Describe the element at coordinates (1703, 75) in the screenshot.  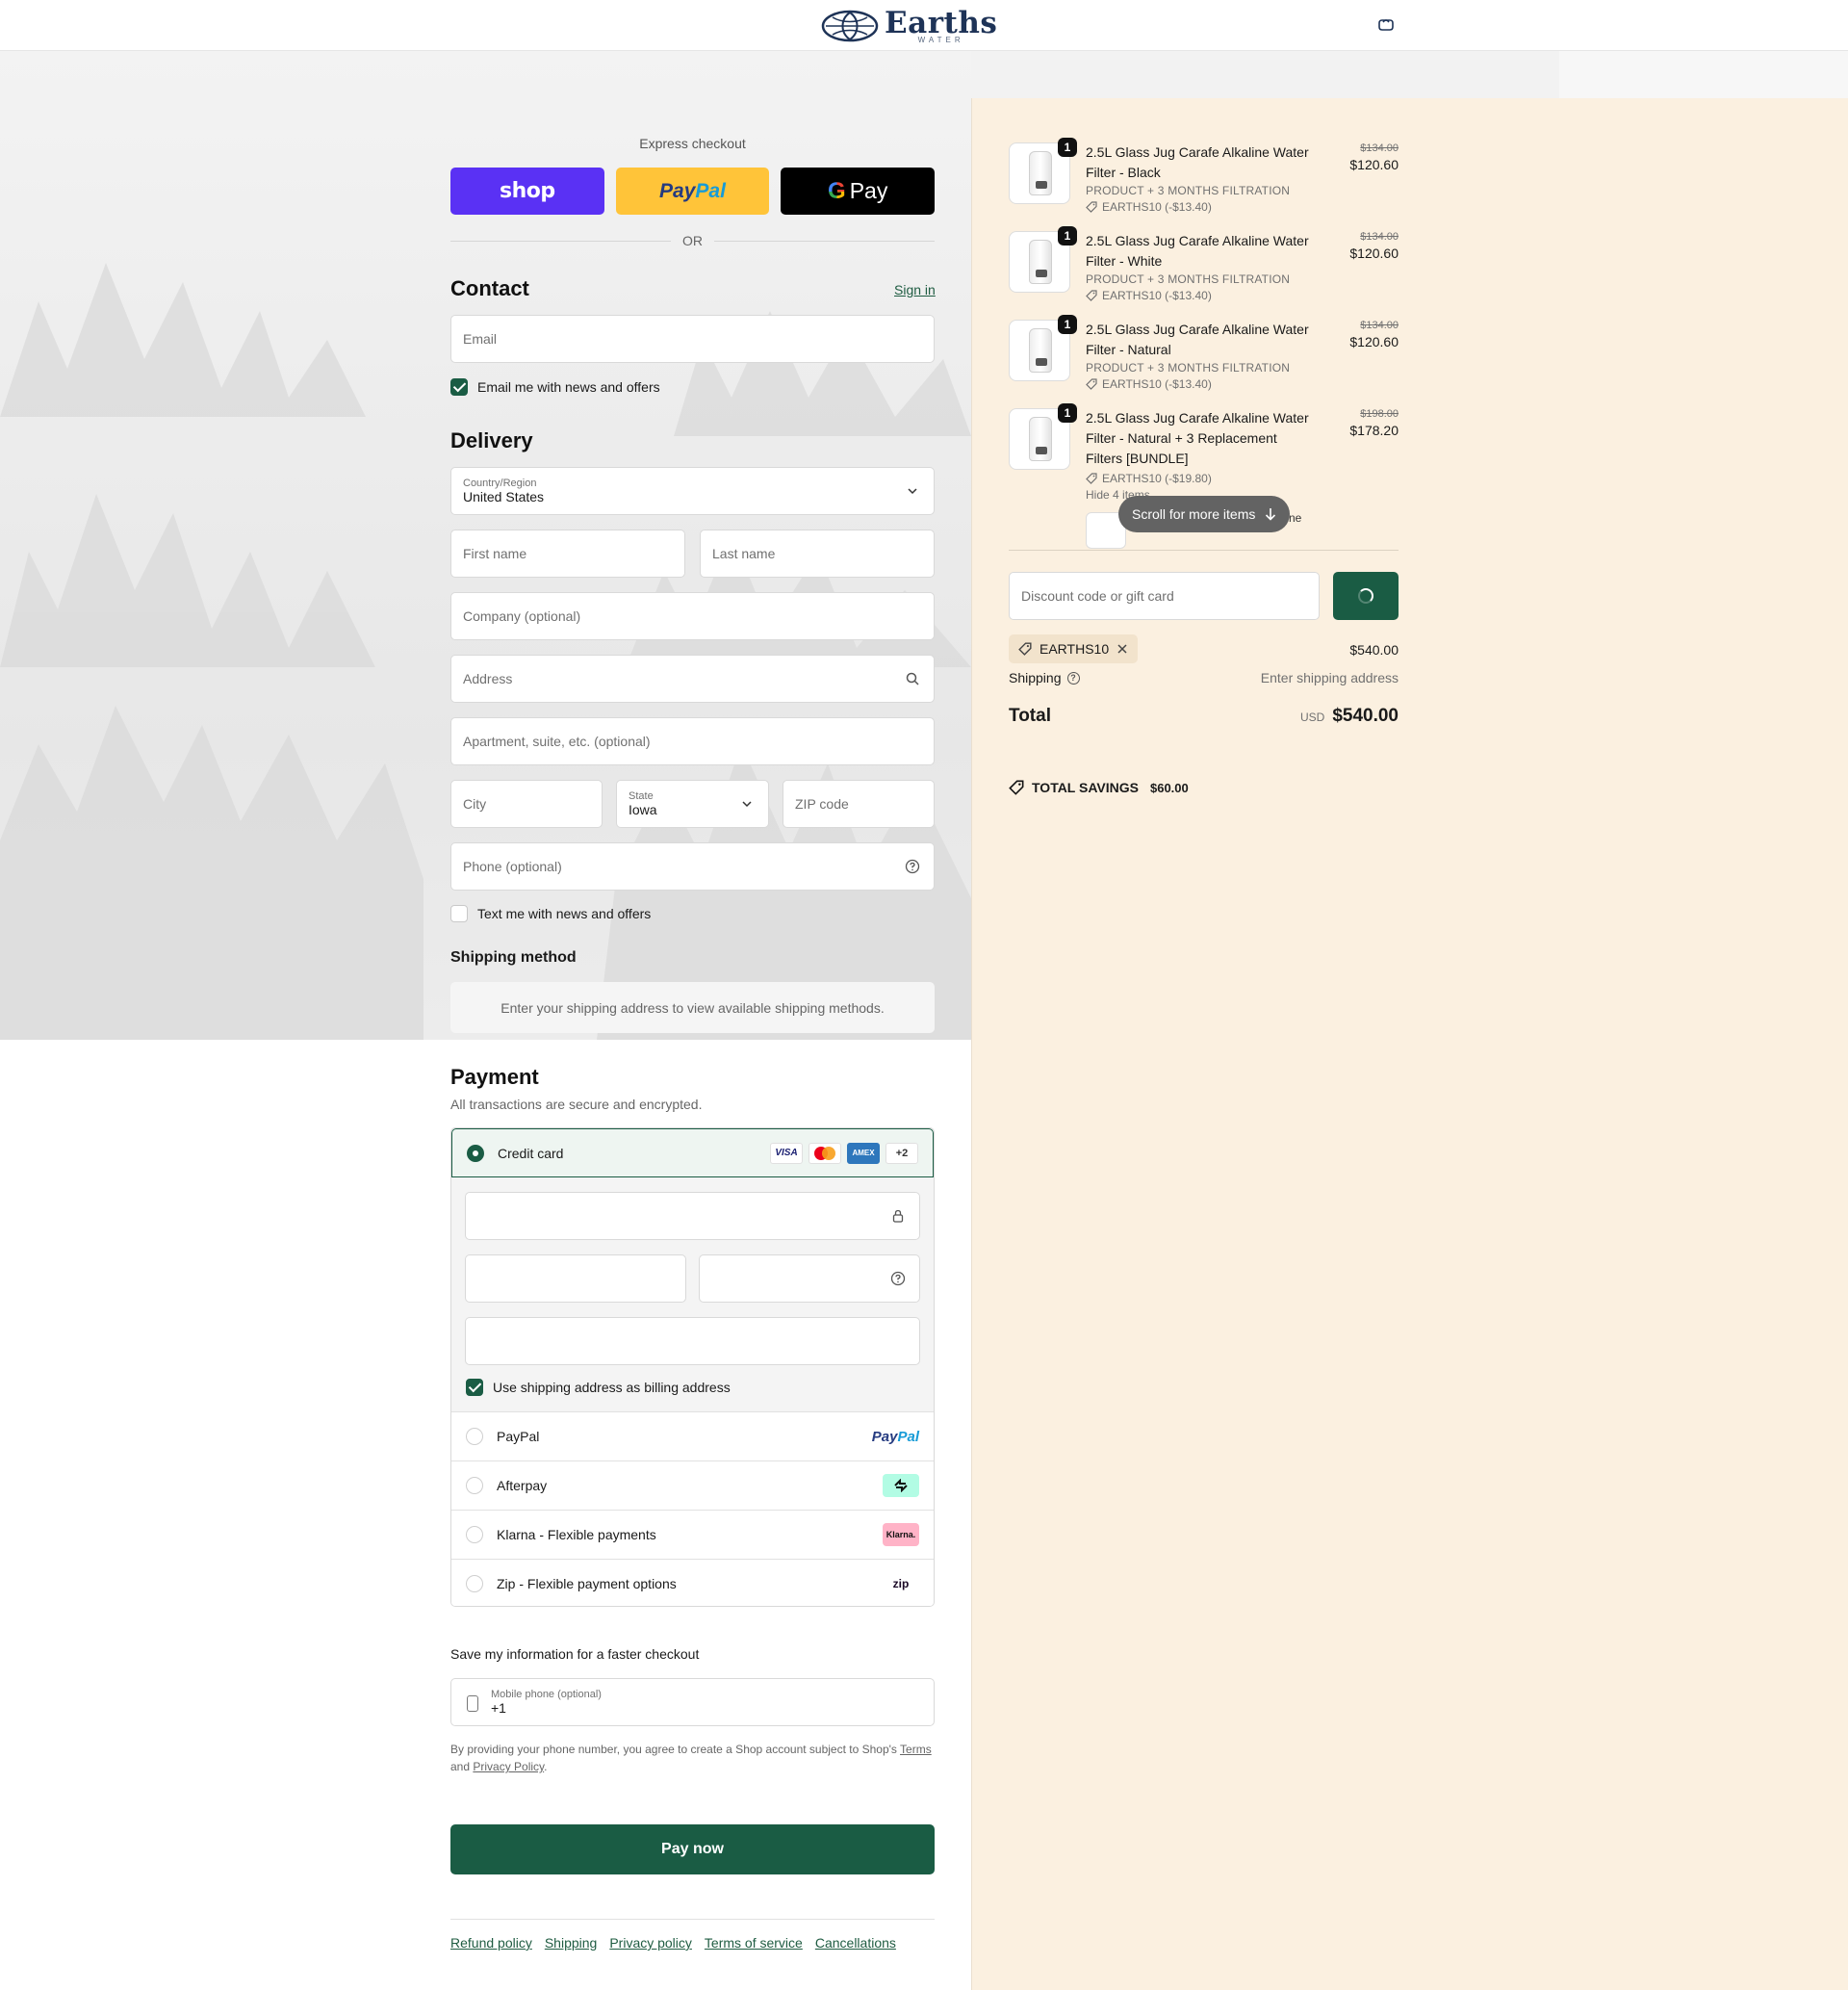
I see `top-strip-right` at that location.